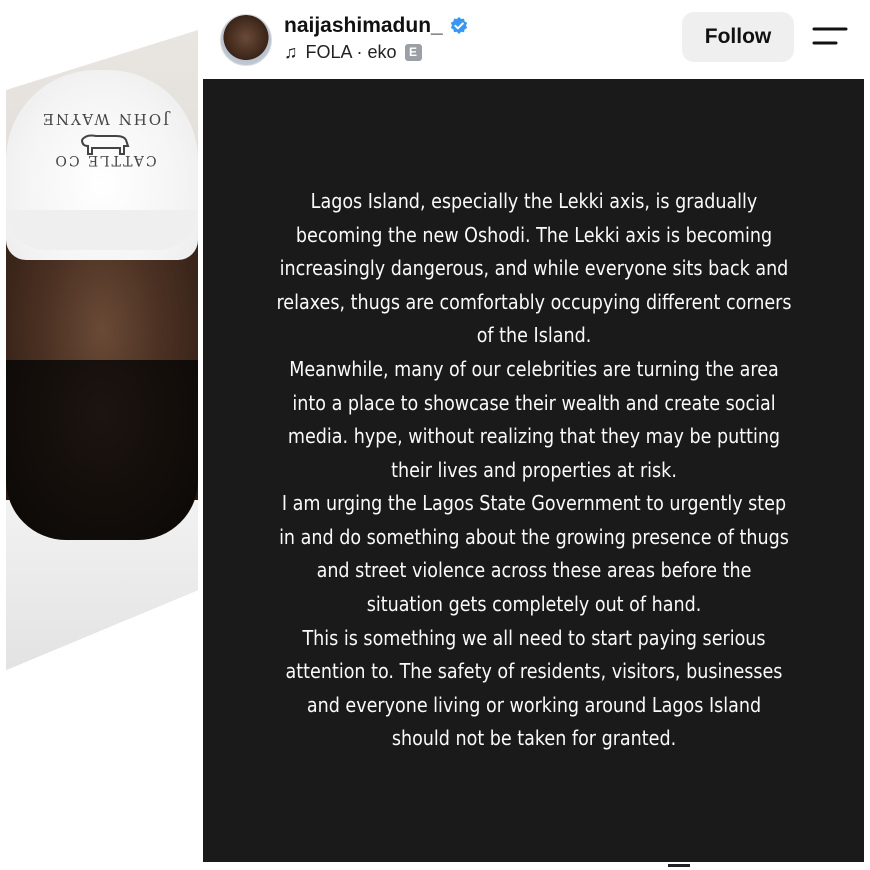 Image resolution: width=870 pixels, height=870 pixels. I want to click on music-note-icon: ♫, so click(291, 52).